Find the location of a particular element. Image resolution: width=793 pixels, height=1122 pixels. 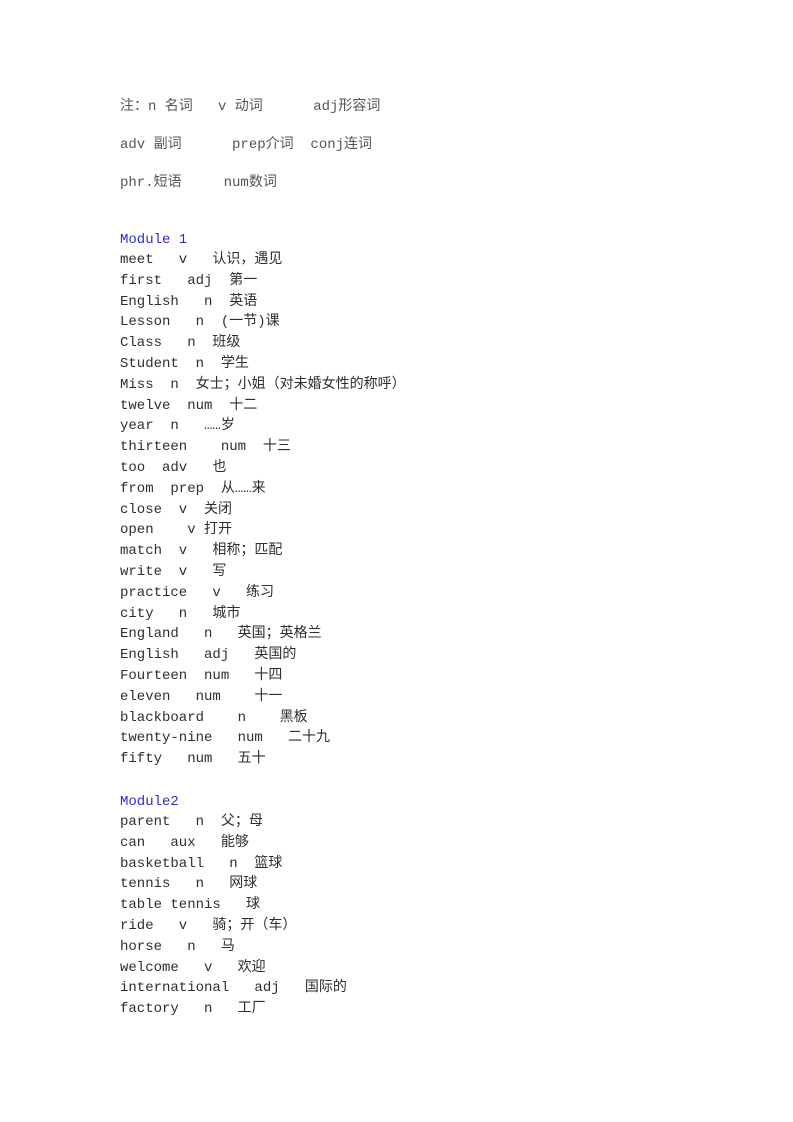

vocab-entry: year n ……岁 is located at coordinates (177, 426).